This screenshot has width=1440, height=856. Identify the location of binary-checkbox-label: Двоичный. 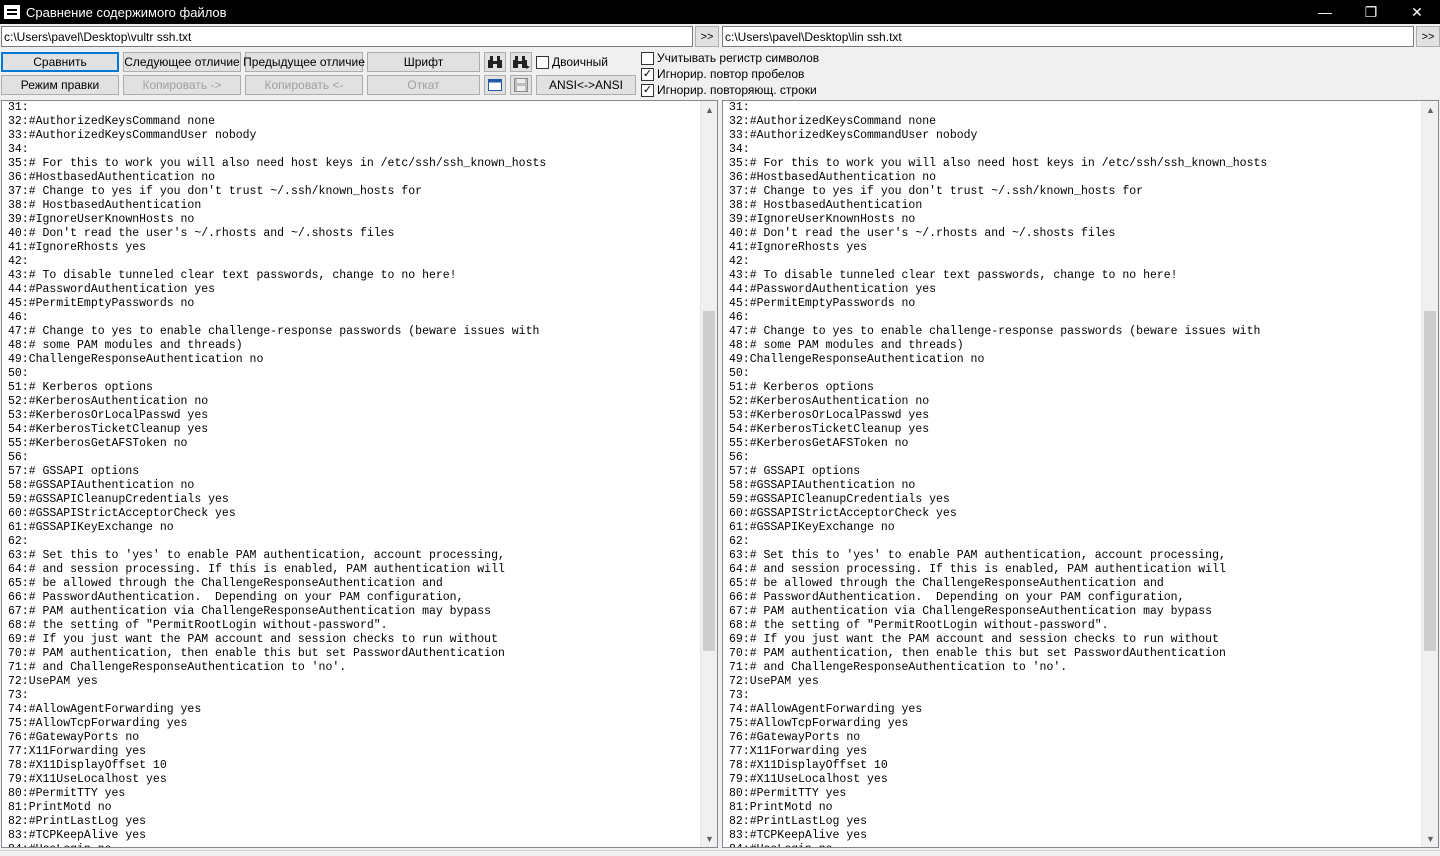
(580, 62).